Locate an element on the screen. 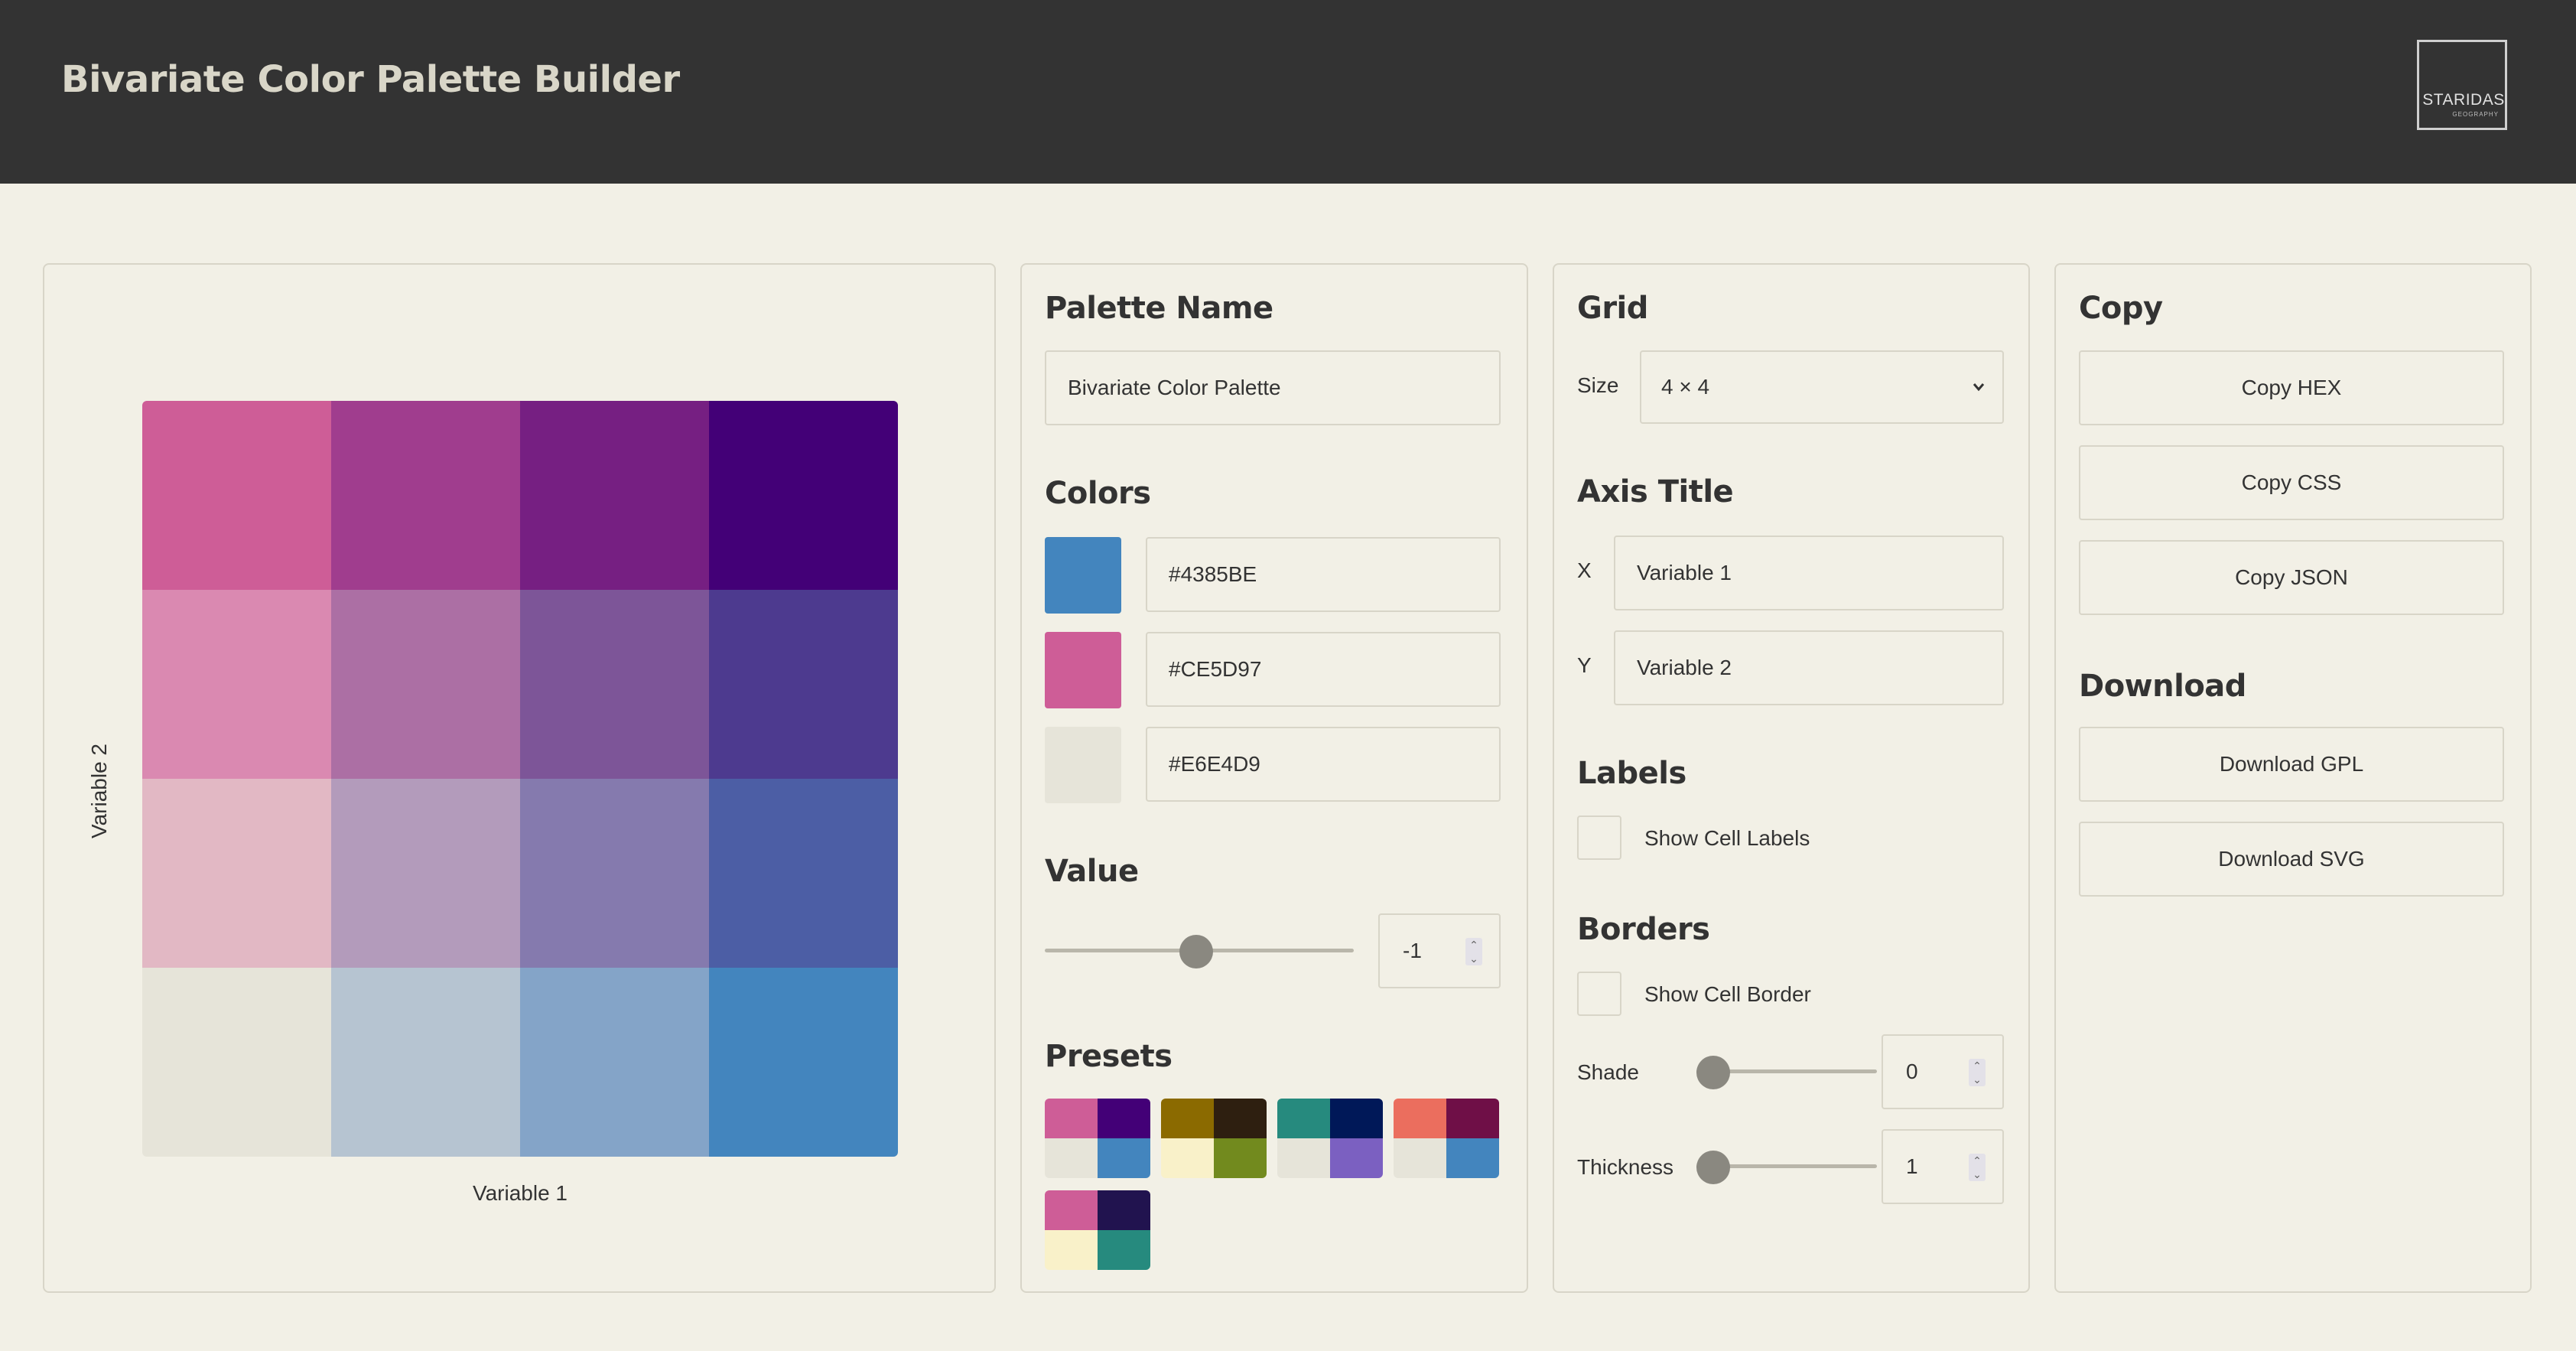  color-swatch-x is located at coordinates (1083, 575).